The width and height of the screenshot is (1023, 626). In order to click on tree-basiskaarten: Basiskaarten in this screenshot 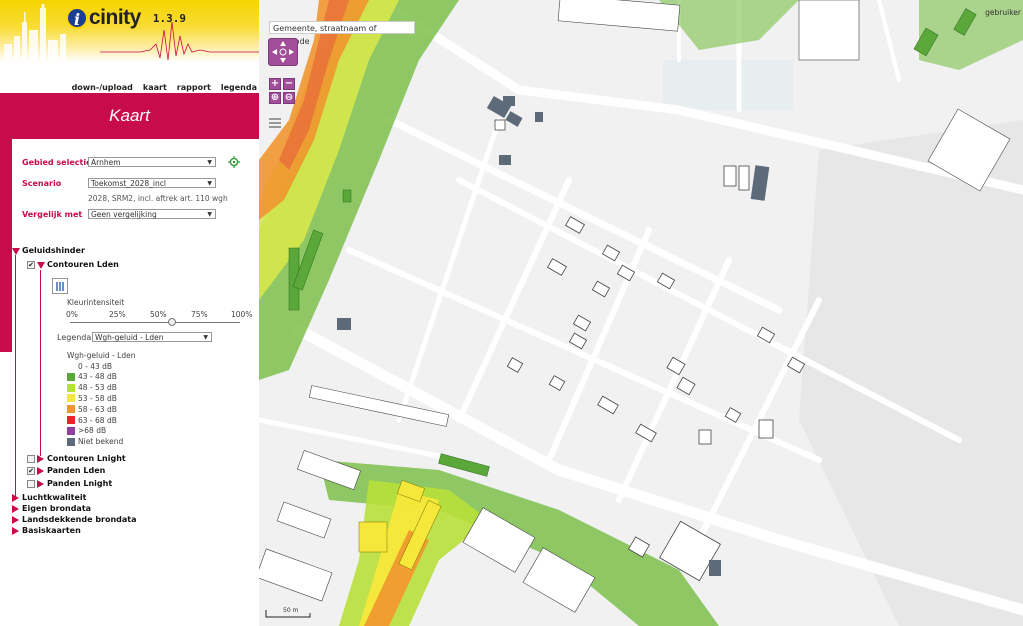, I will do `click(51, 530)`.